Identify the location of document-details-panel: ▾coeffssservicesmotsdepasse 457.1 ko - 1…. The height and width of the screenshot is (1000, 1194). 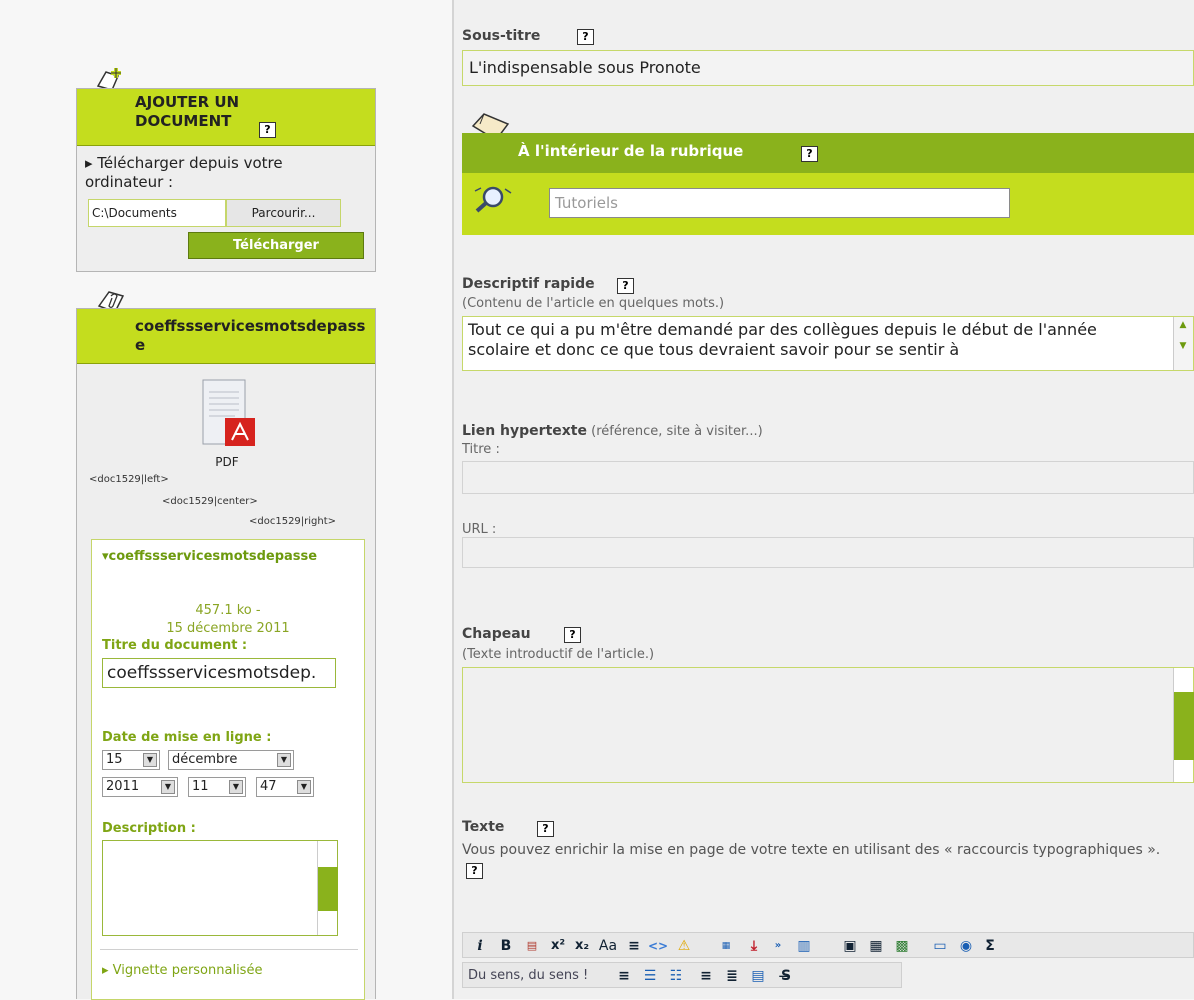
(228, 769).